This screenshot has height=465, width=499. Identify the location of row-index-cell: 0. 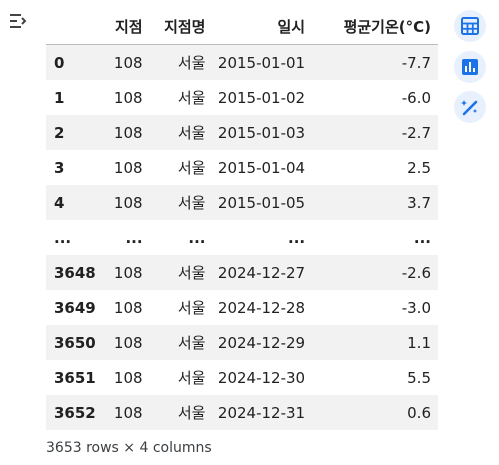
(76, 62).